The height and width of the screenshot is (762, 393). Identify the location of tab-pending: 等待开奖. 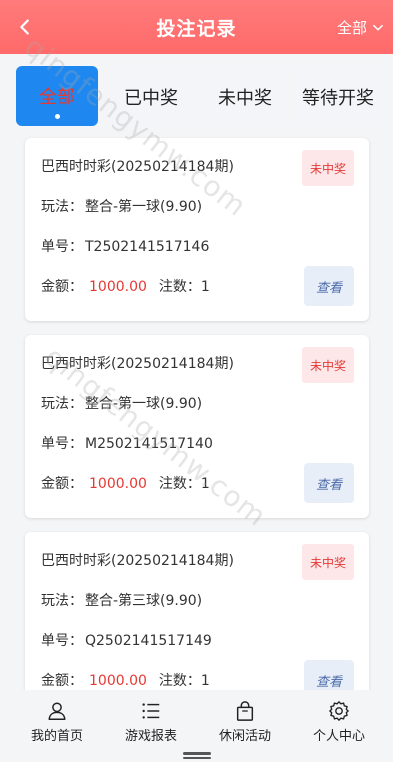
(338, 97).